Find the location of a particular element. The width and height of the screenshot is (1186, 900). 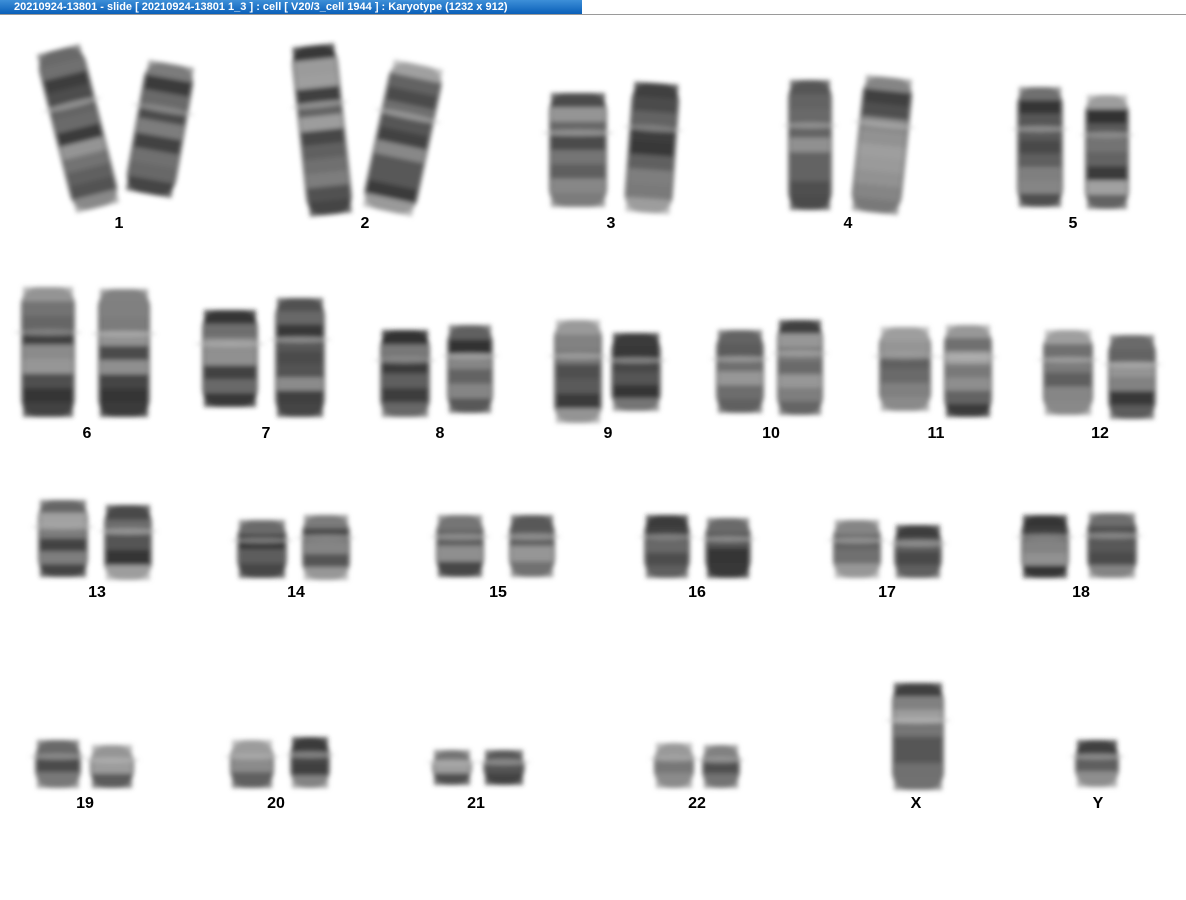

chromosome-label-13: 13 is located at coordinates (97, 592).